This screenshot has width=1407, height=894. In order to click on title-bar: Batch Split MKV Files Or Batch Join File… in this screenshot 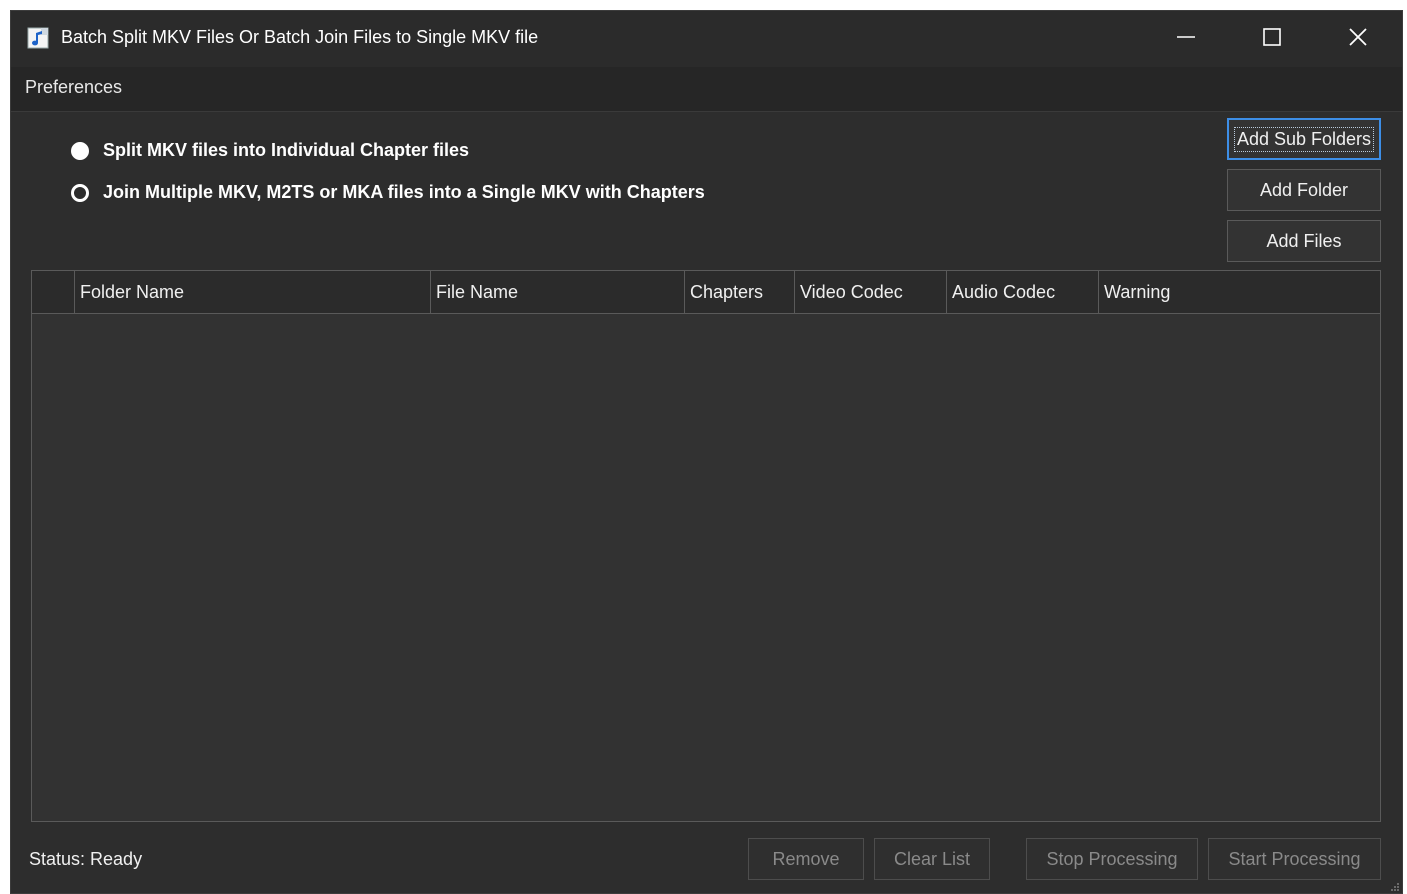, I will do `click(706, 39)`.